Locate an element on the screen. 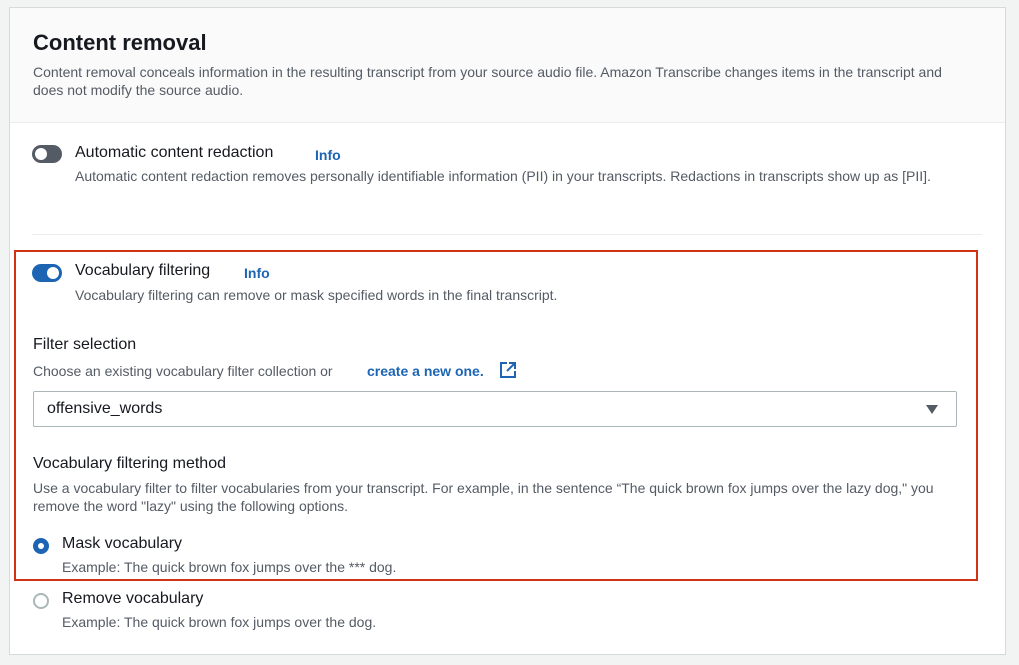 This screenshot has width=1019, height=665. mask-vocabulary-radio is located at coordinates (41, 546).